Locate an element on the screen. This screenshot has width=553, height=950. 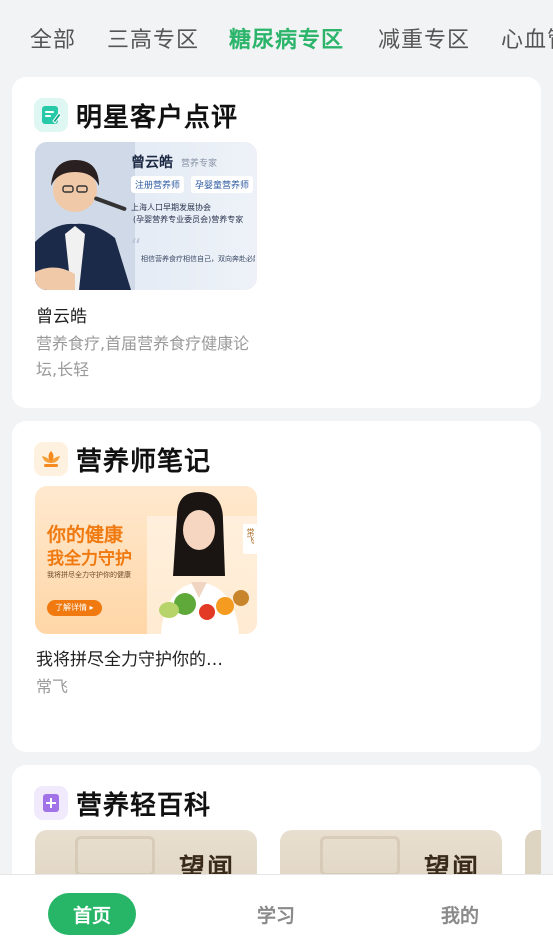
tab-all: 全部 is located at coordinates (53, 38).